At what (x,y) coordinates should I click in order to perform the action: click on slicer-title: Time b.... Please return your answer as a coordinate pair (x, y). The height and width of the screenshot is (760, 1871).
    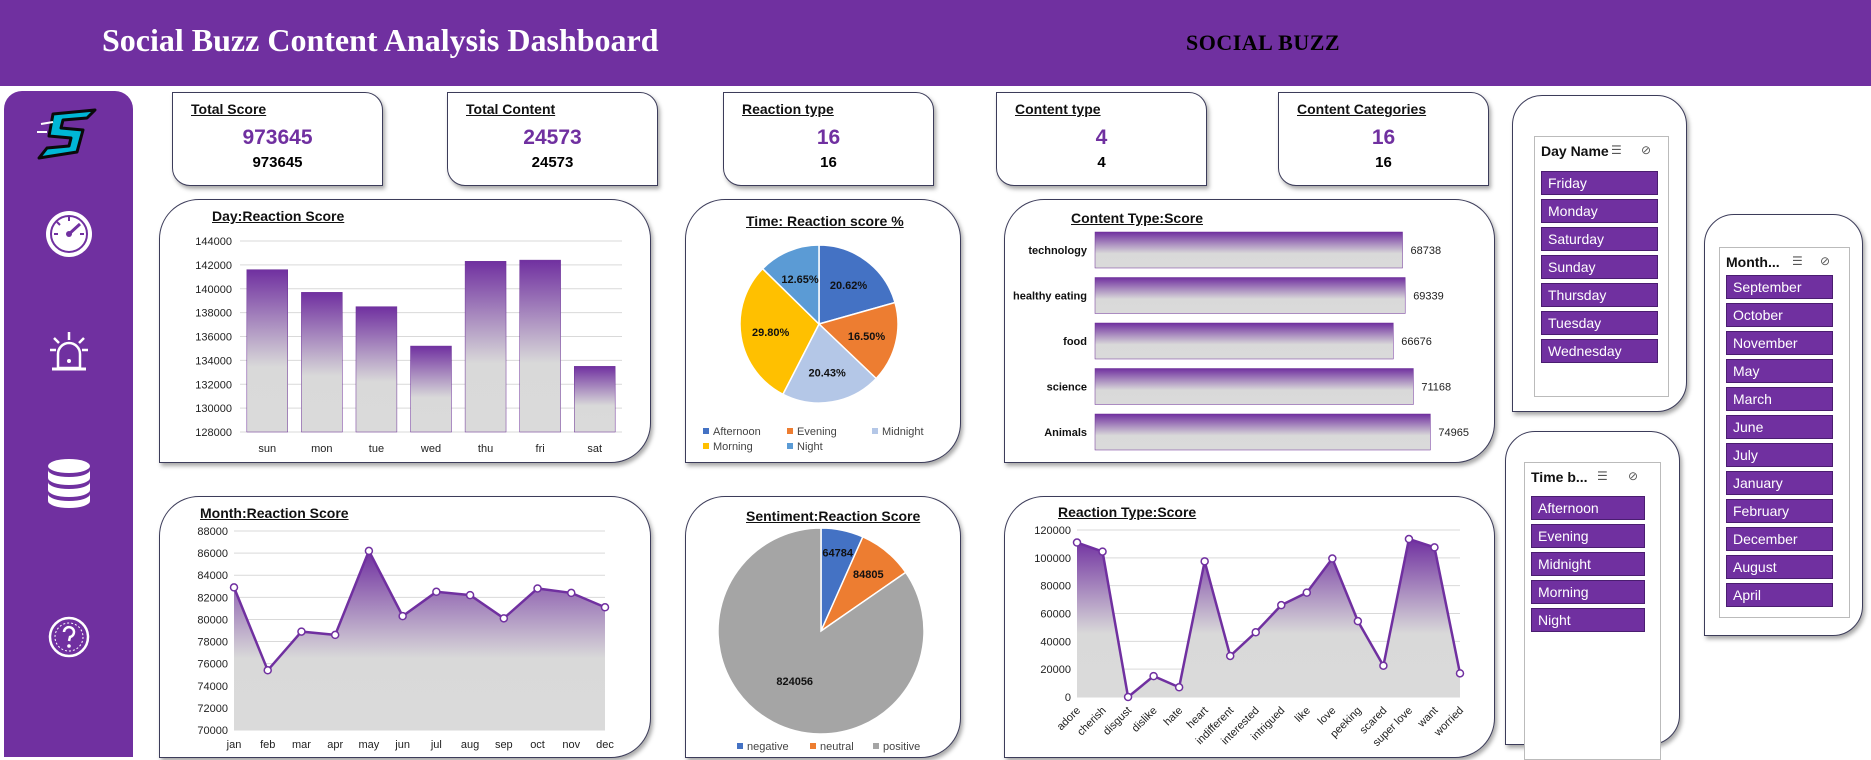
    Looking at the image, I should click on (1559, 477).